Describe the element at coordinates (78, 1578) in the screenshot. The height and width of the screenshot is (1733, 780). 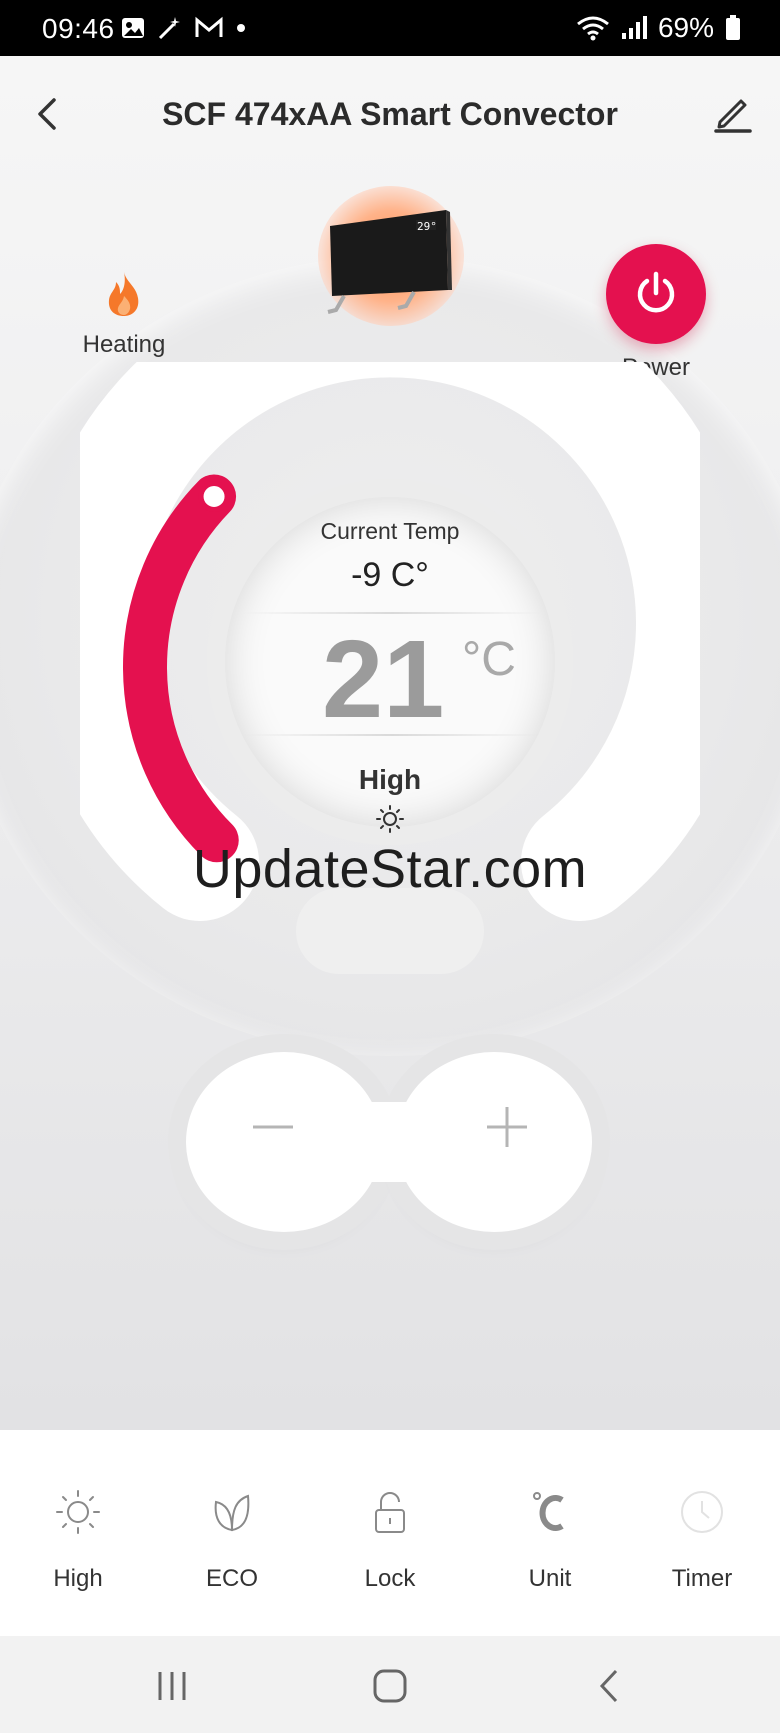
I see `function-label: High` at that location.